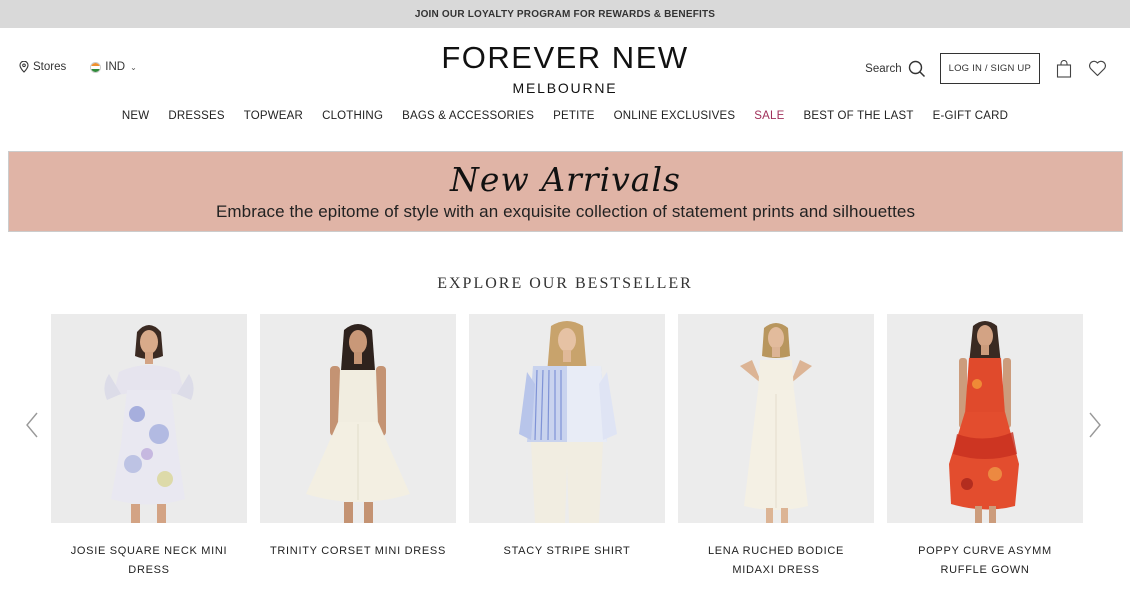  Describe the element at coordinates (858, 116) in the screenshot. I see `nav-item-best-of-the-last: BEST OF THE LAST` at that location.